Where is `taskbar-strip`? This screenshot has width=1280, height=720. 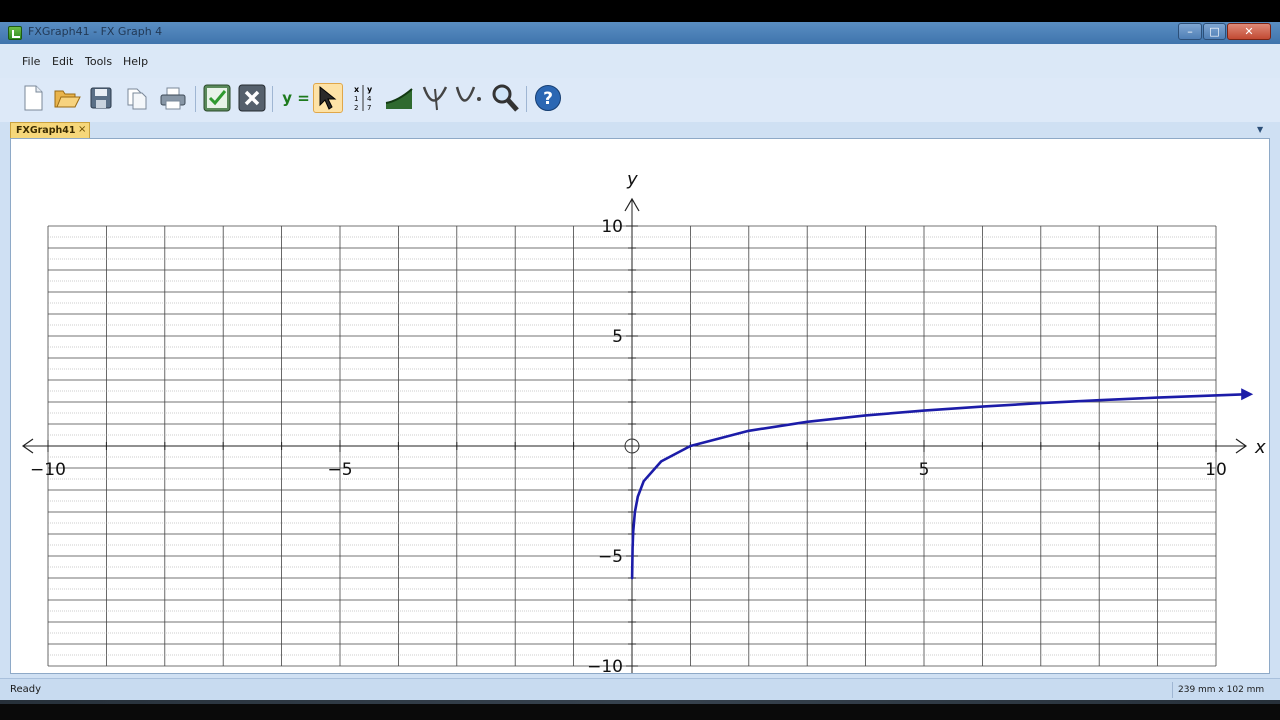
taskbar-strip is located at coordinates (640, 702).